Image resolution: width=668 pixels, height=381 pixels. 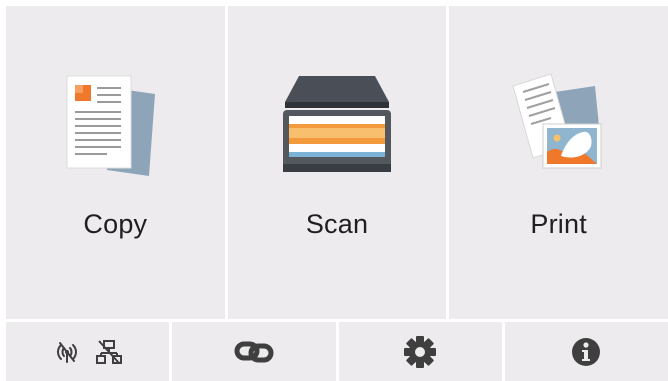 What do you see at coordinates (66, 352) in the screenshot?
I see `wireless-off-icon` at bounding box center [66, 352].